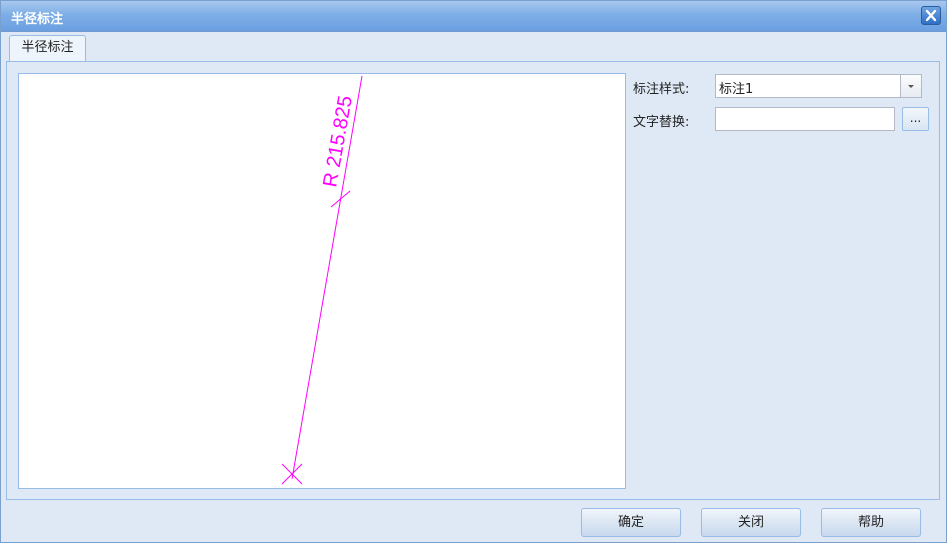  What do you see at coordinates (818, 86) in the screenshot?
I see `dimension-style-select: 标注1` at bounding box center [818, 86].